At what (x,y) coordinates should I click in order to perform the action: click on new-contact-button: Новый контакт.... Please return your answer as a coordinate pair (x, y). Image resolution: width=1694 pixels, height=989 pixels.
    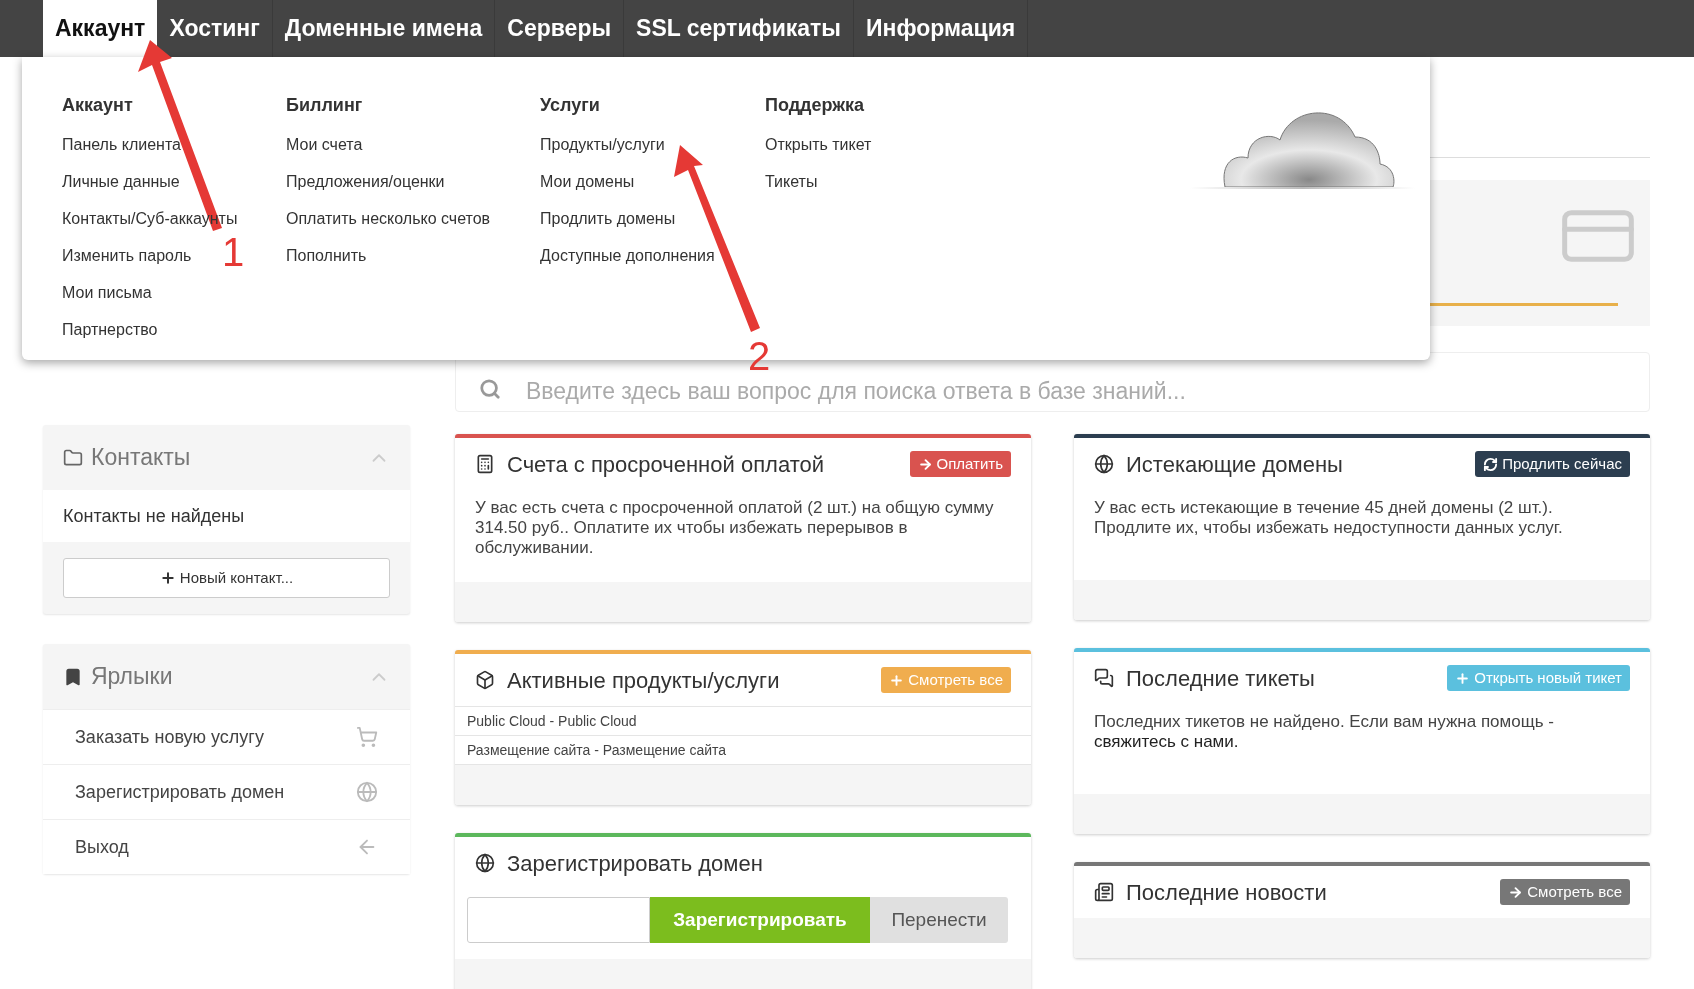
    Looking at the image, I should click on (226, 578).